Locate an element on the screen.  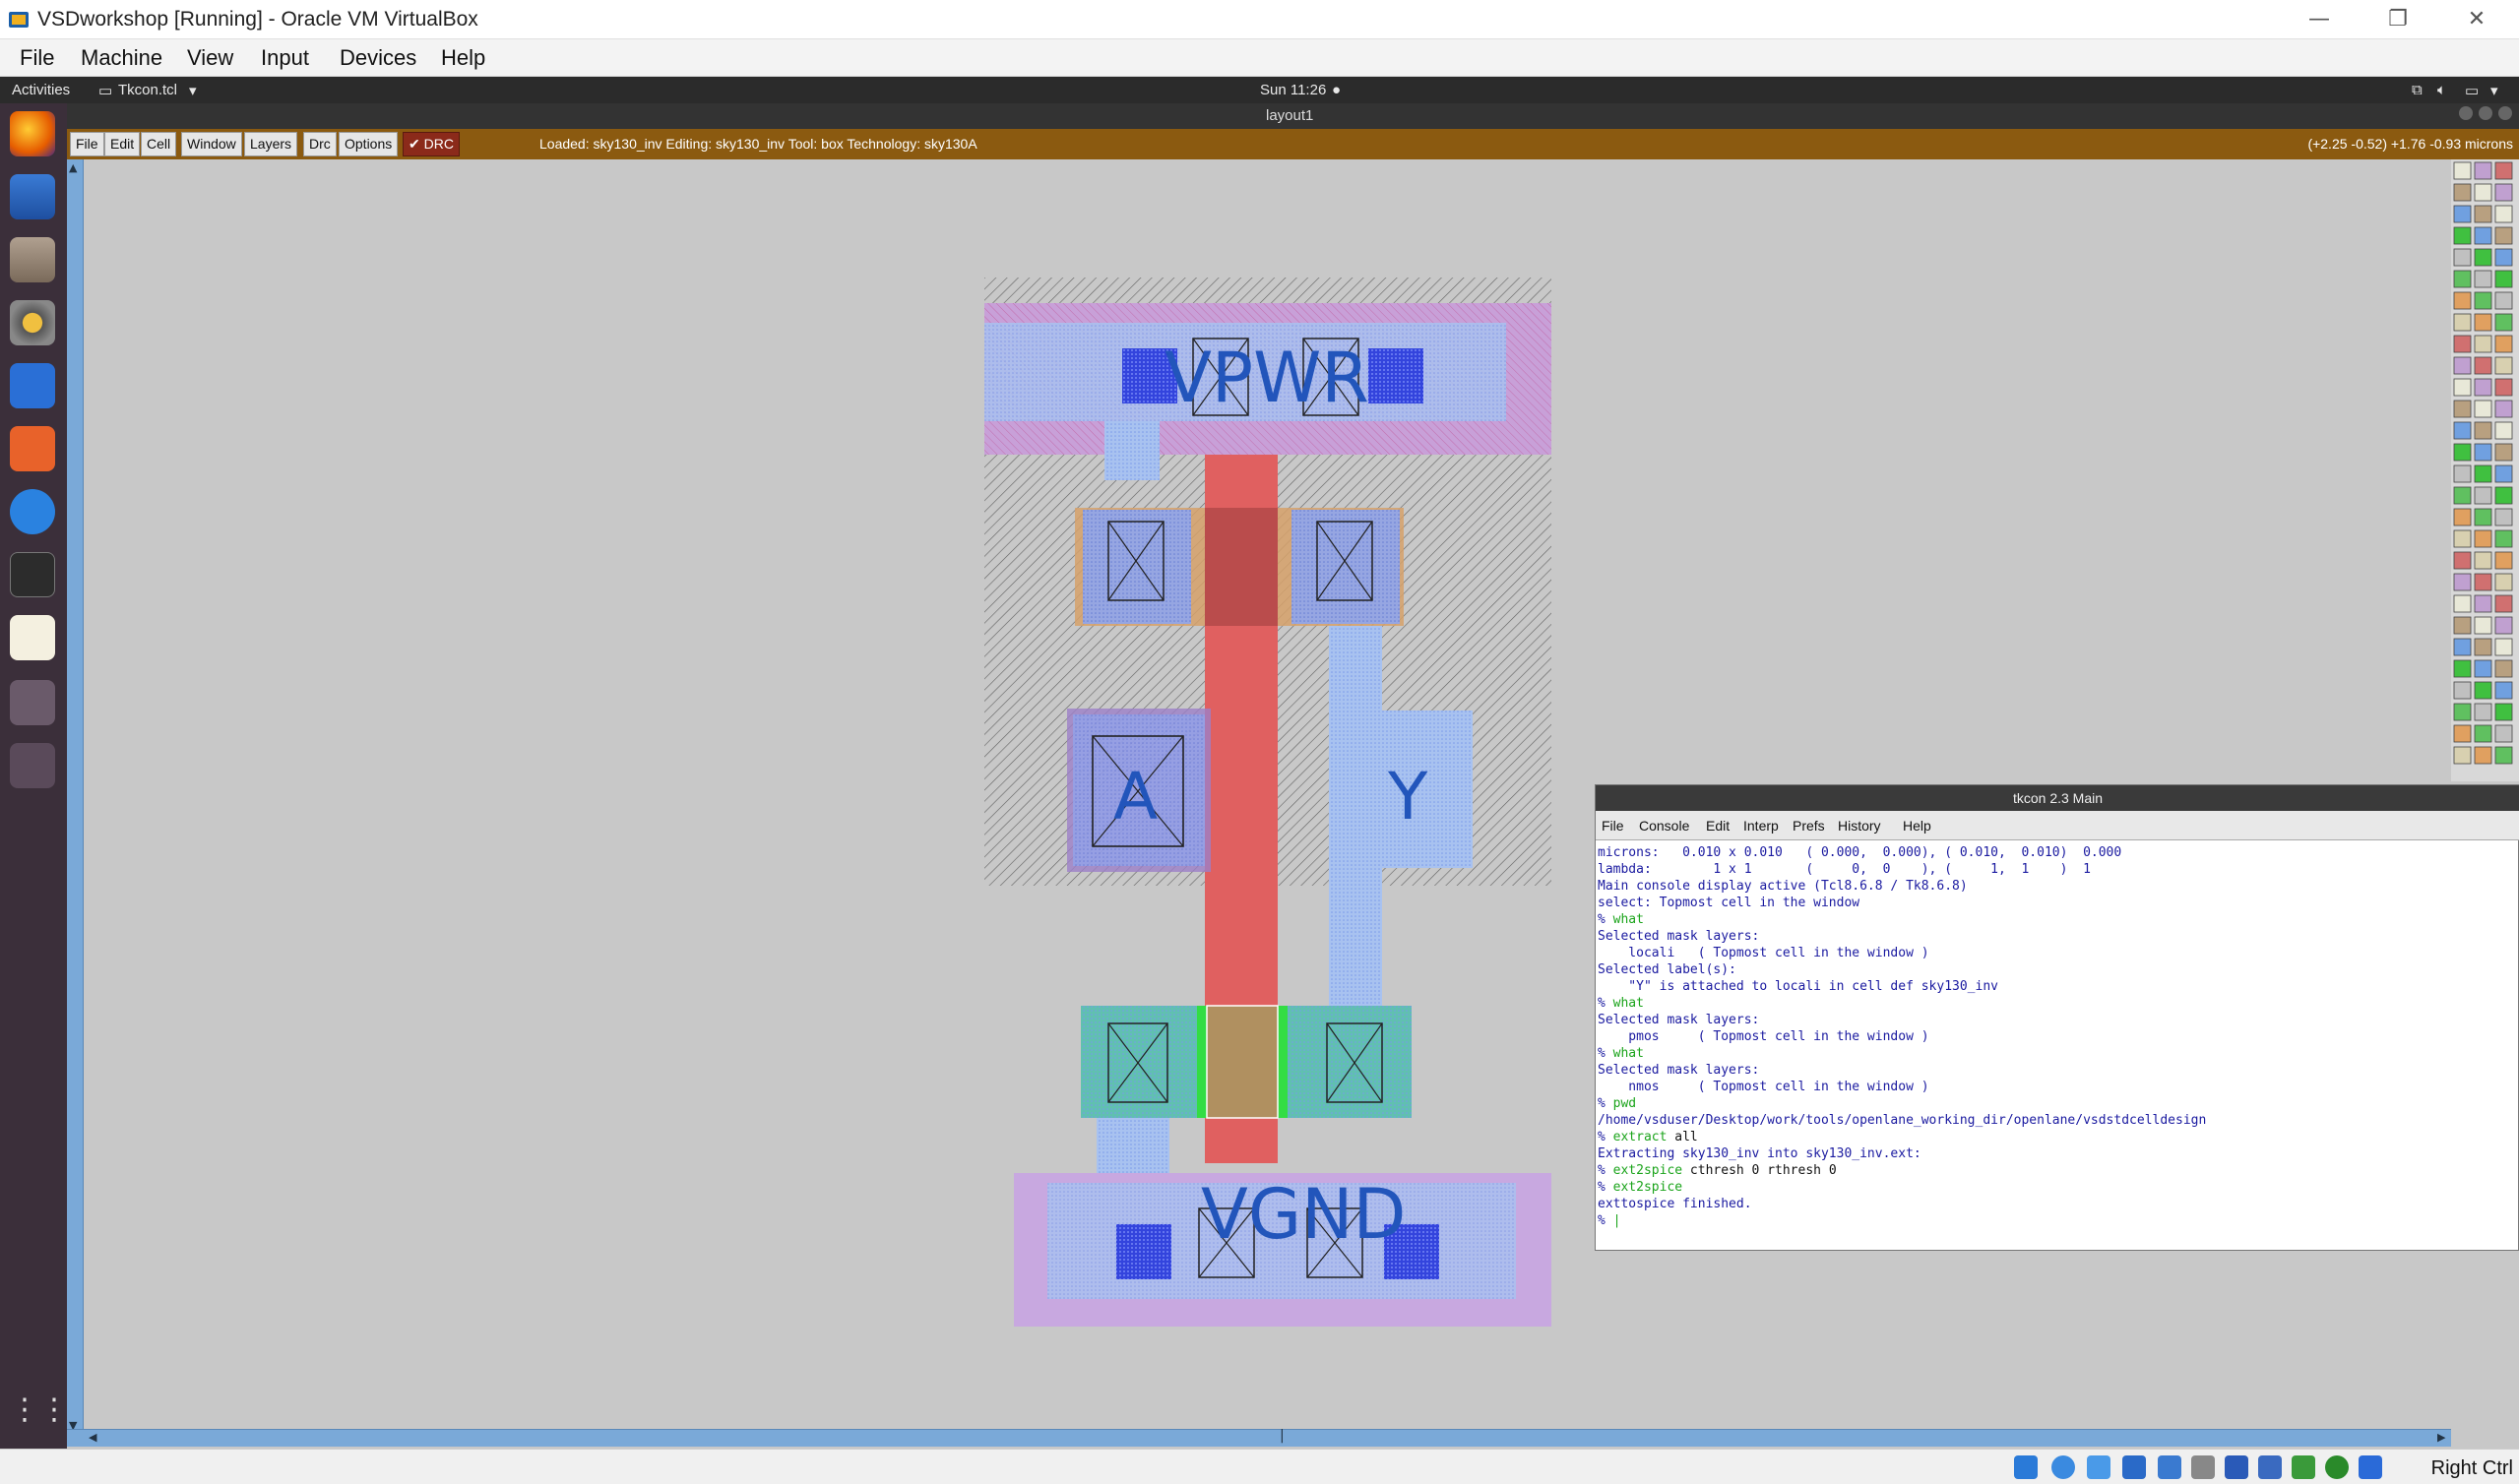
scroll-thumb: | is located at coordinates (1282, 1436).